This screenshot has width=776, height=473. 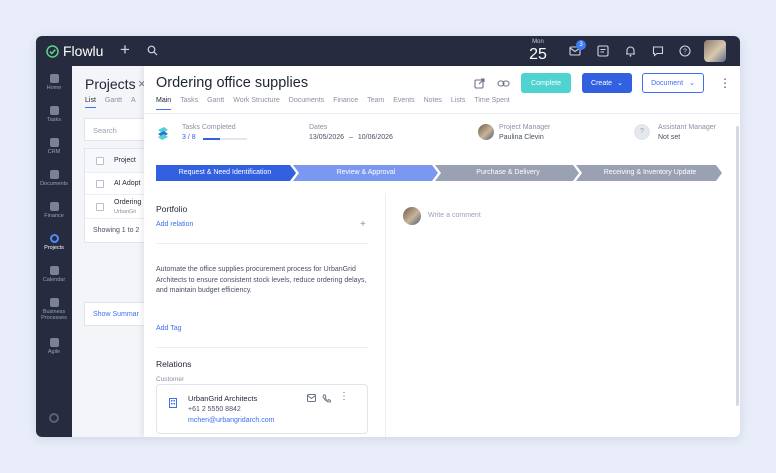 What do you see at coordinates (54, 418) in the screenshot?
I see `flowlu-logo-icon` at bounding box center [54, 418].